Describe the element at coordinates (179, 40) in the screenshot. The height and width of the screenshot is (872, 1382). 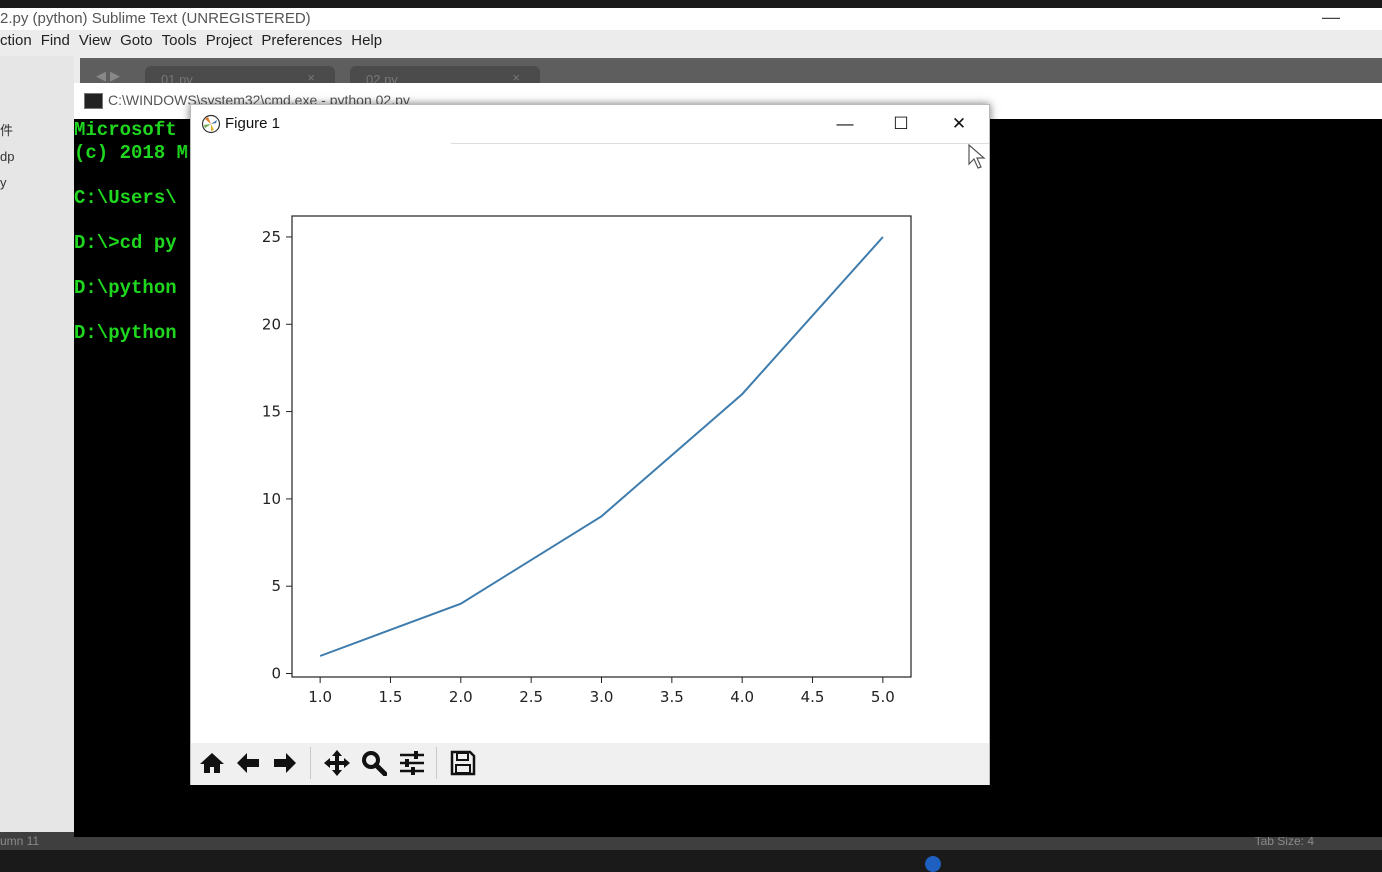
I see `menu-tools: Tools` at that location.